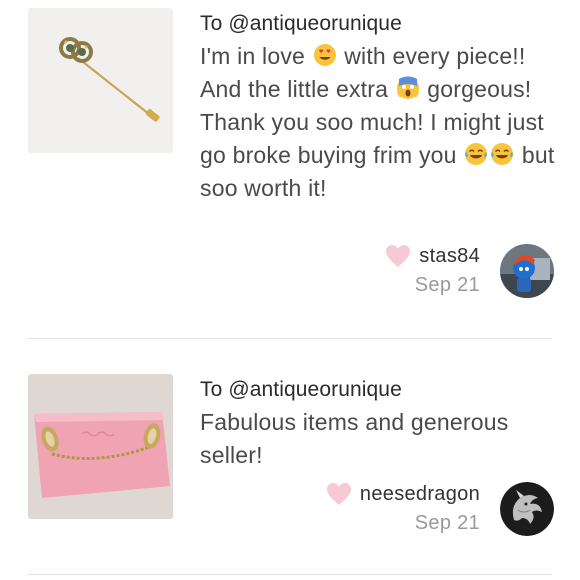 The image size is (580, 580). I want to click on review-author-block: stas84 Sep 21, so click(432, 270).